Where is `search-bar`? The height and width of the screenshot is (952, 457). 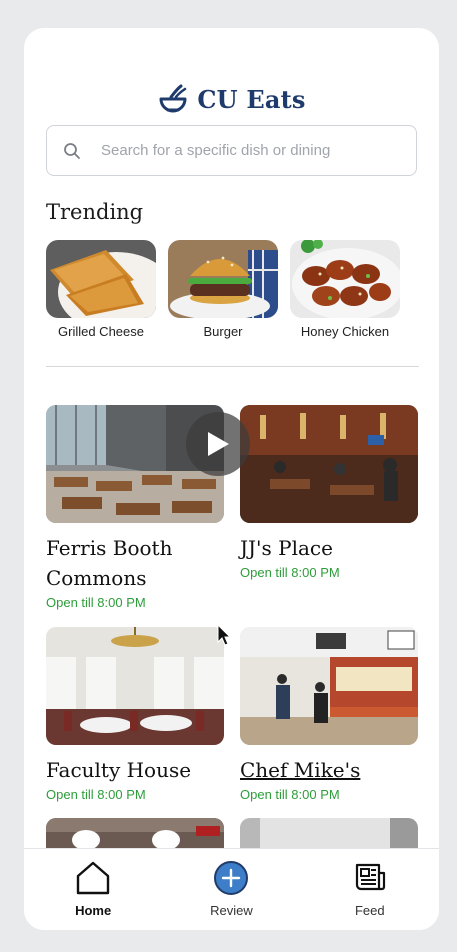
search-bar is located at coordinates (231, 150).